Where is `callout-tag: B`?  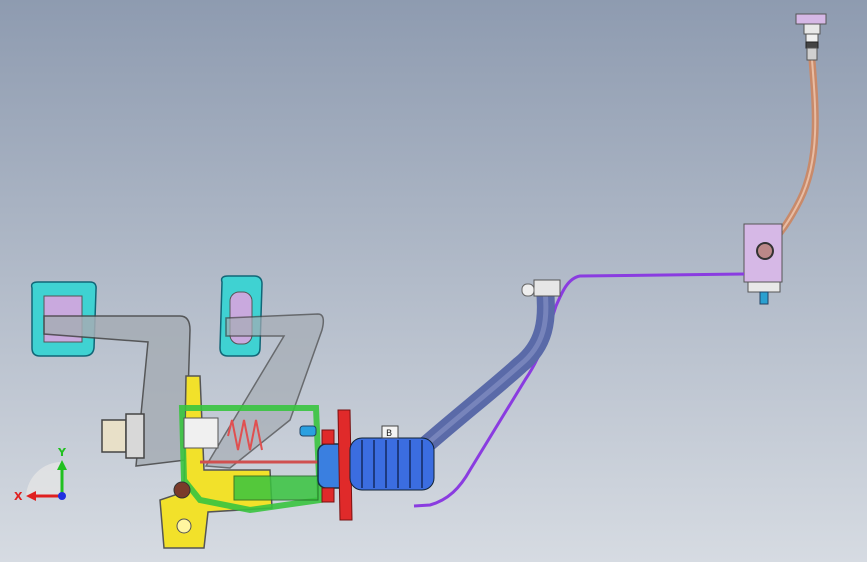
callout-tag: B is located at coordinates (390, 432).